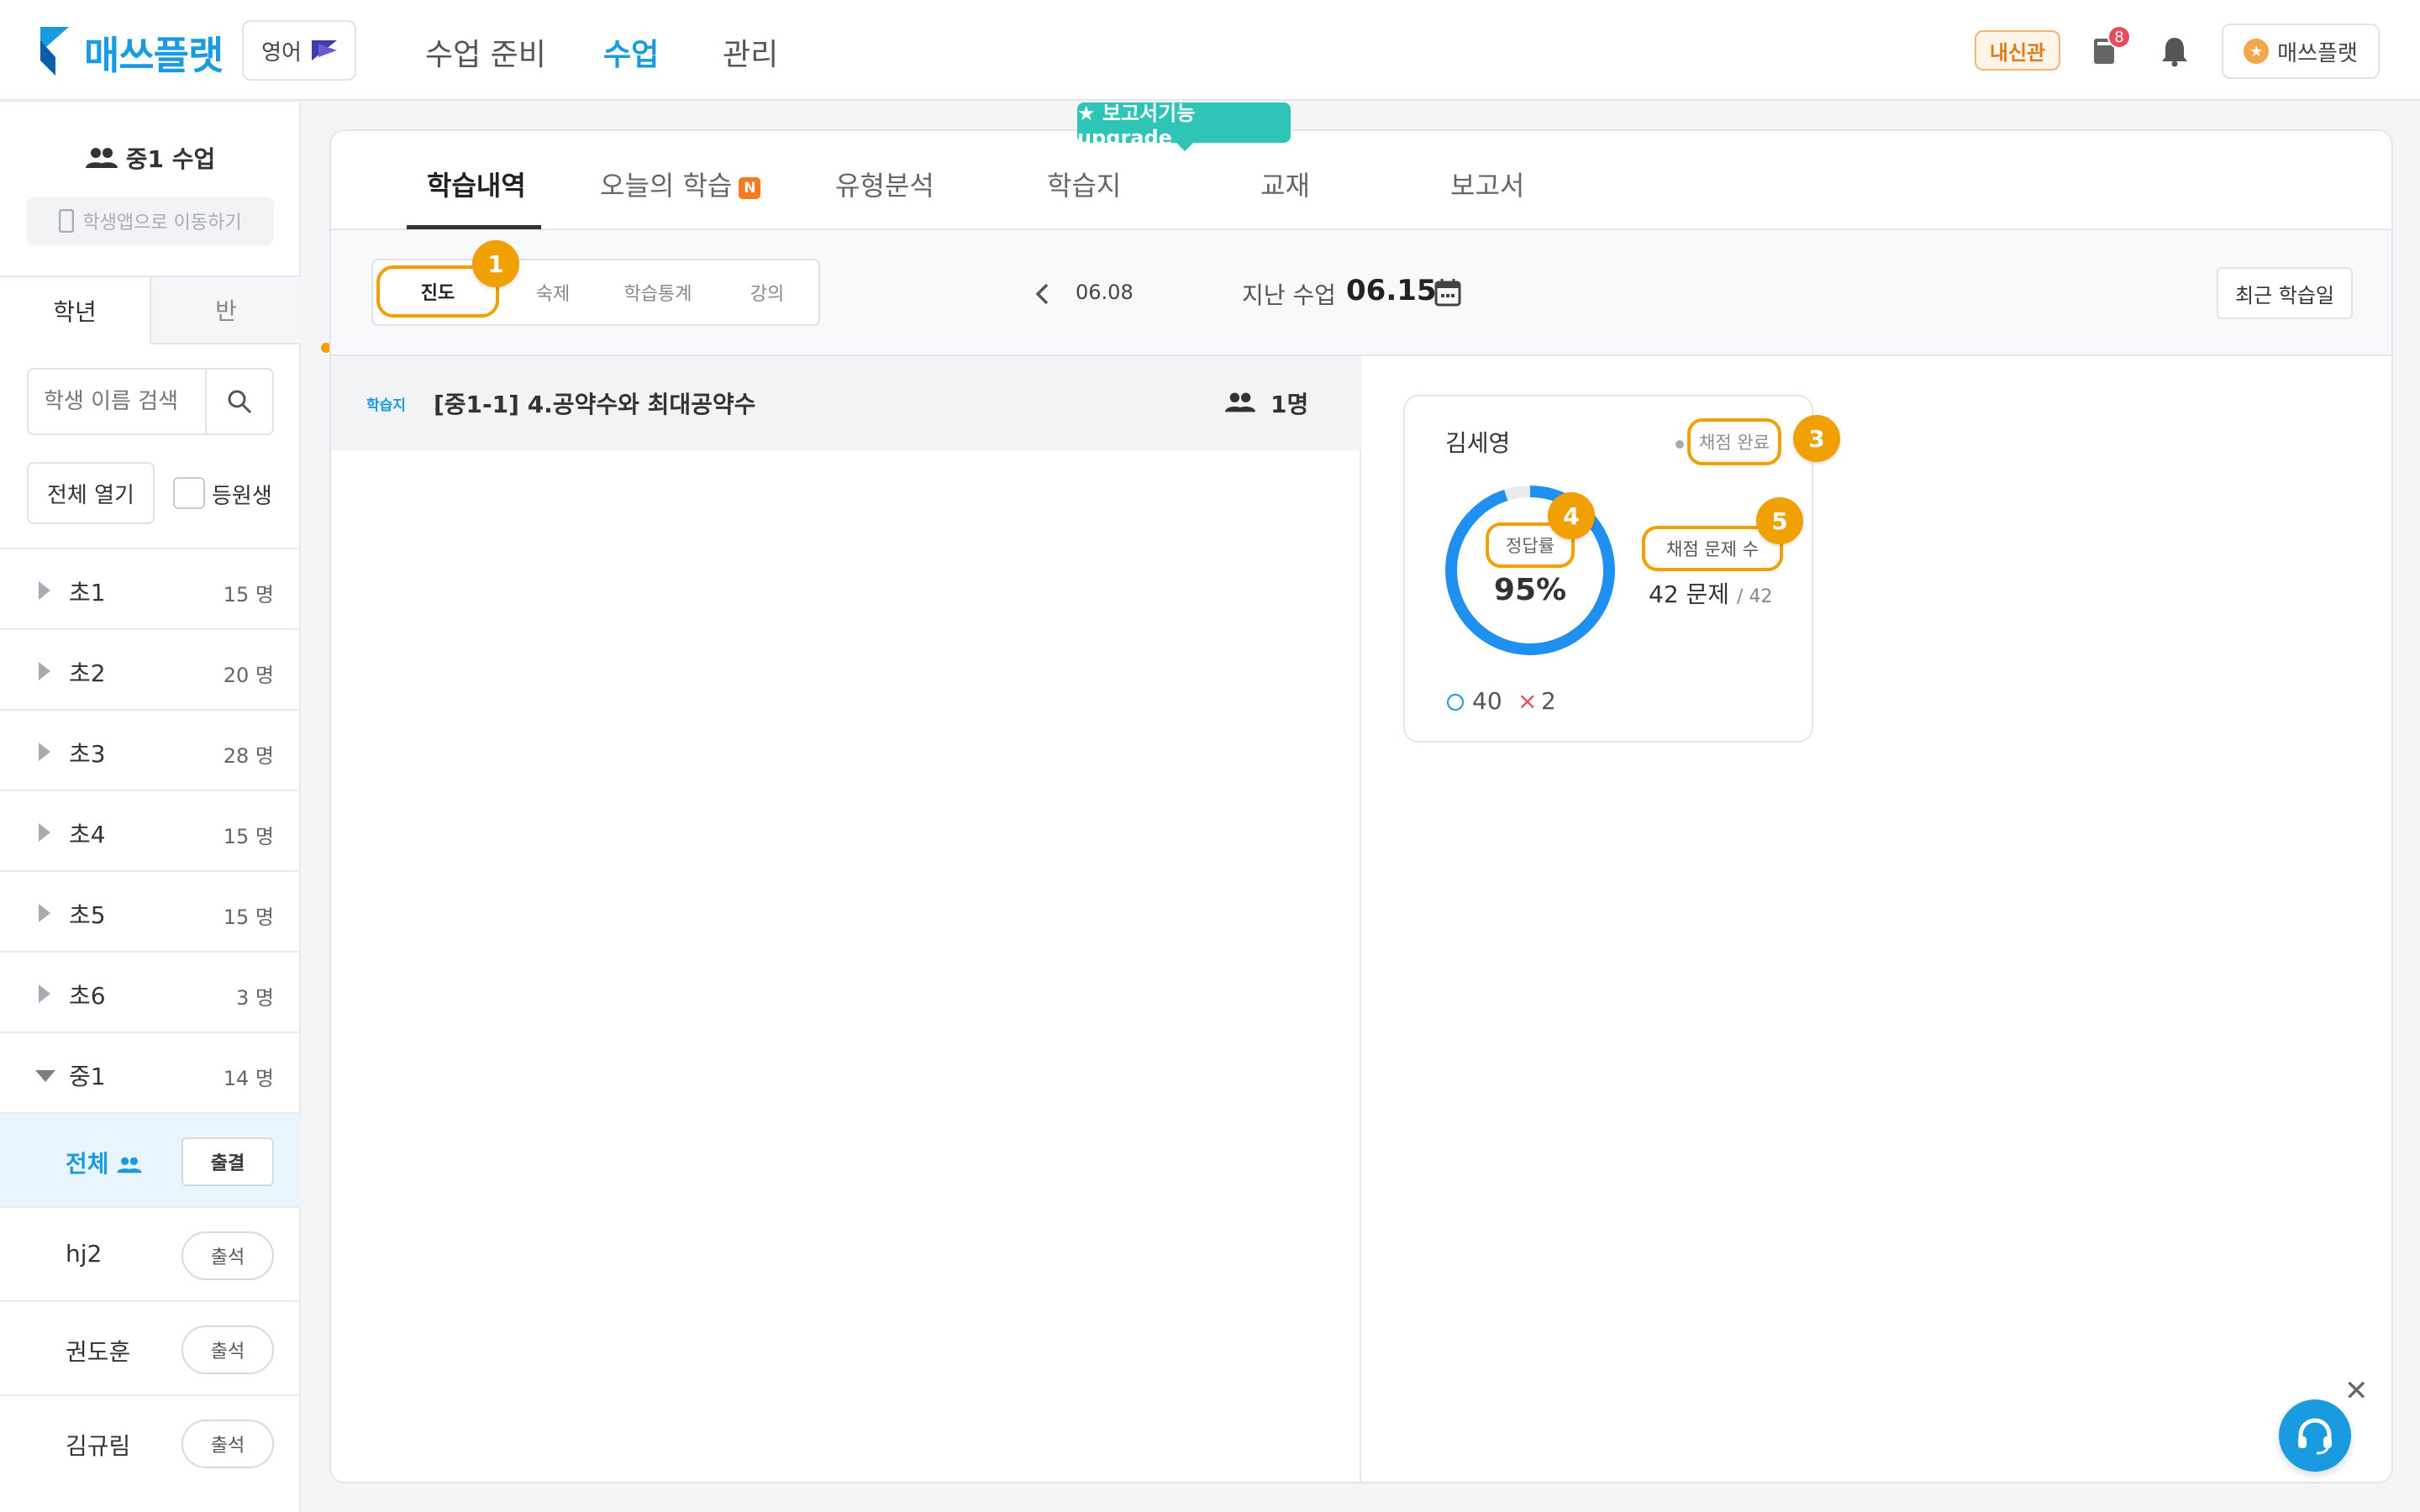  Describe the element at coordinates (1487, 184) in the screenshot. I see `tab-report: 보고서` at that location.